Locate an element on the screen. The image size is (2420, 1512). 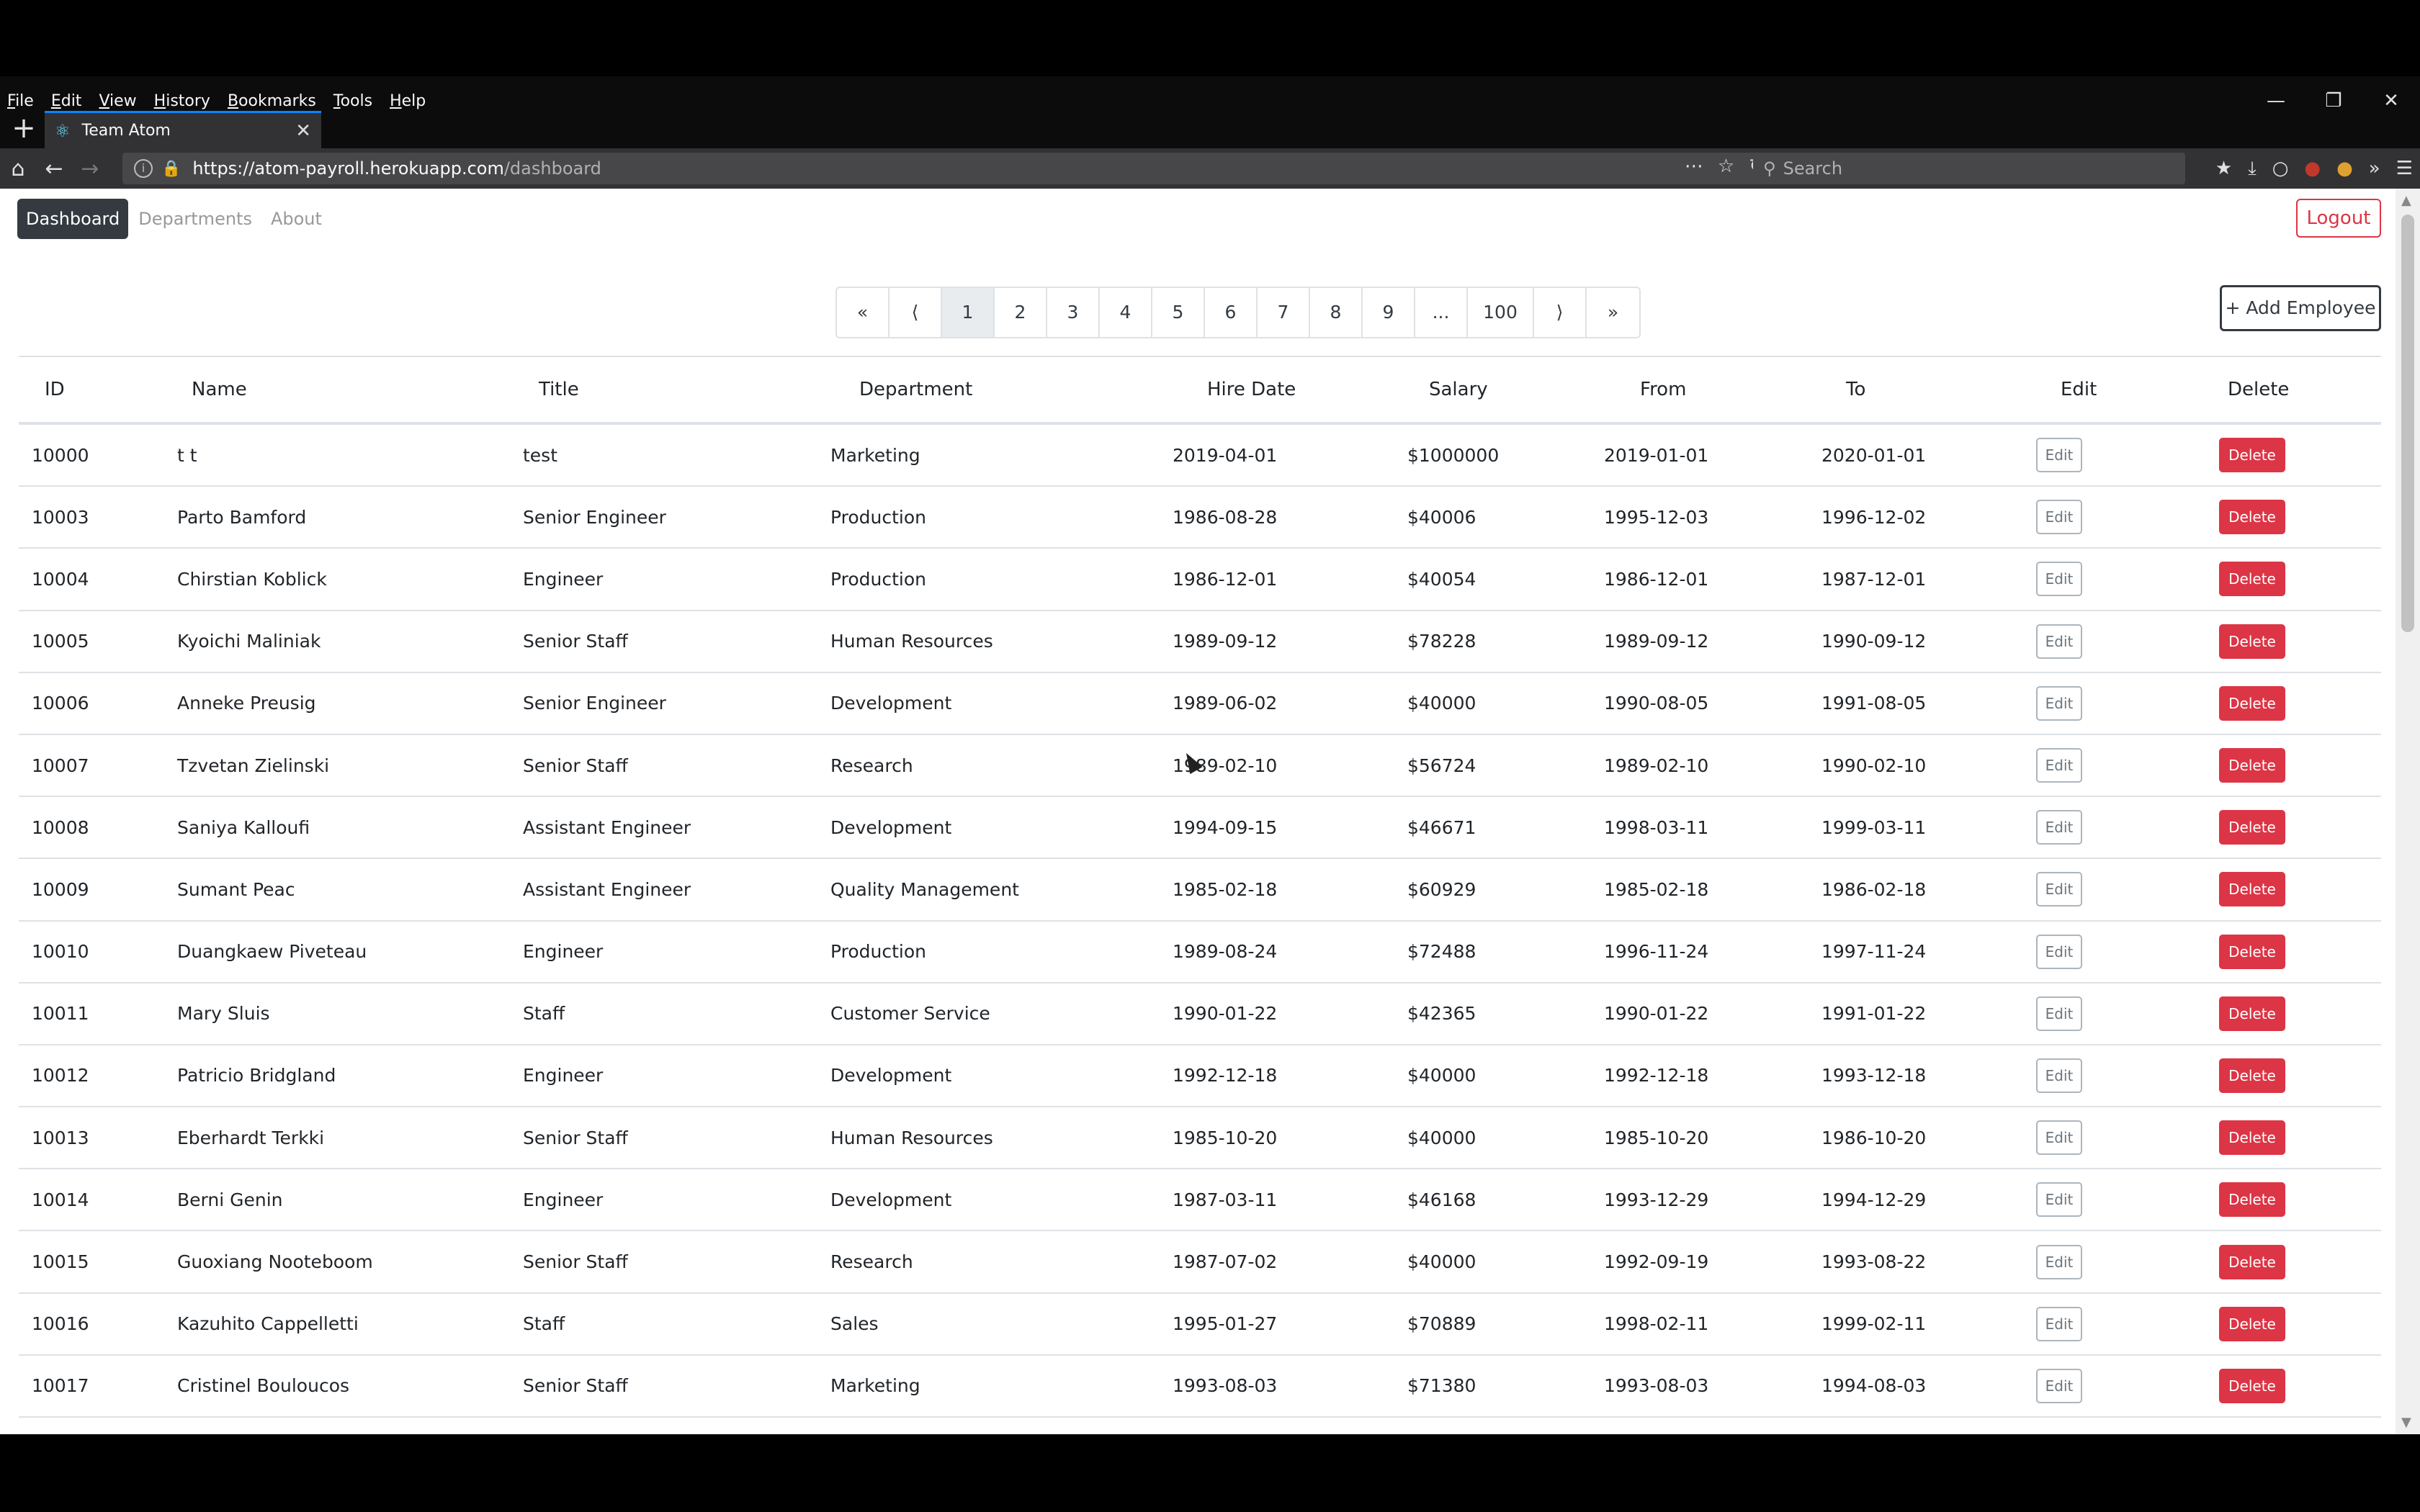
menu-edit: Edit is located at coordinates (66, 101).